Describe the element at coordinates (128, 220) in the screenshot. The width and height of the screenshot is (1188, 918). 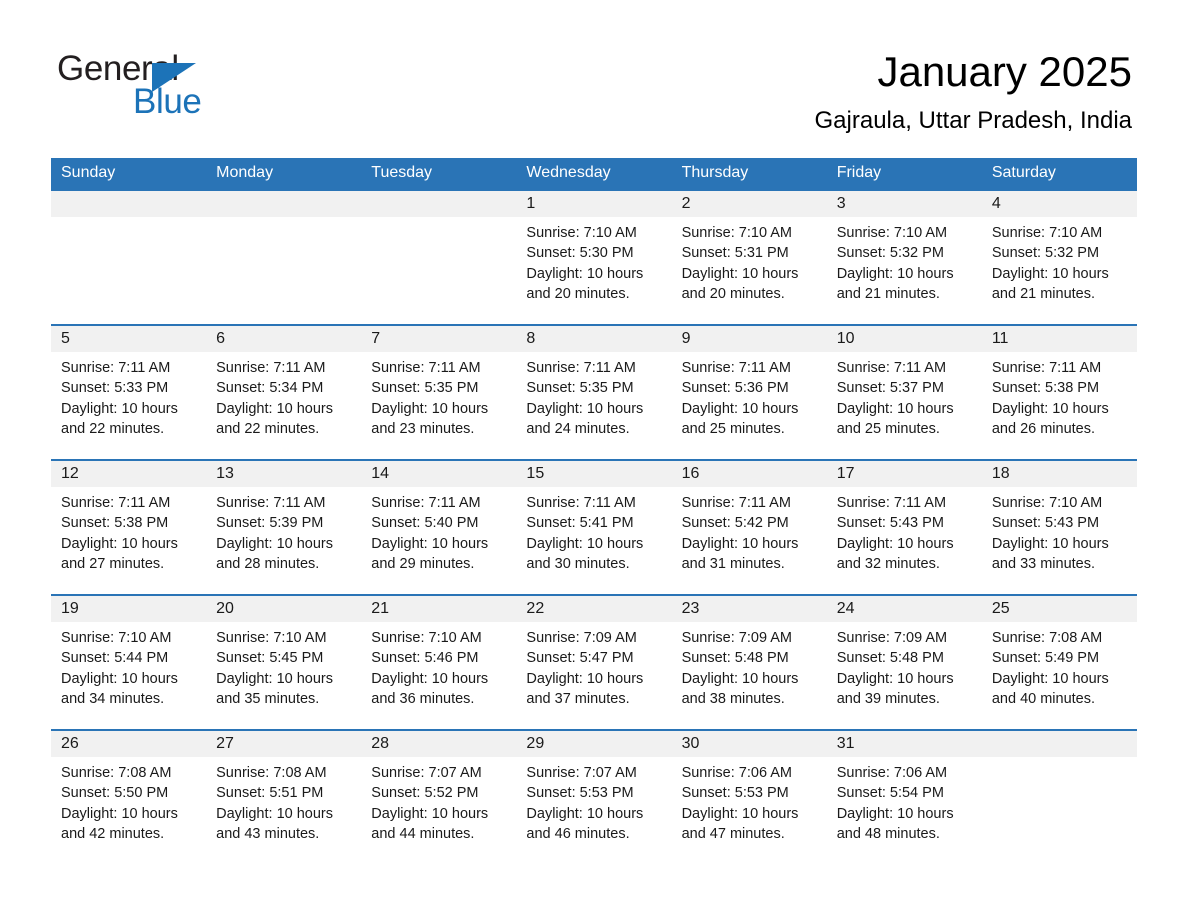
I see `day-info` at that location.